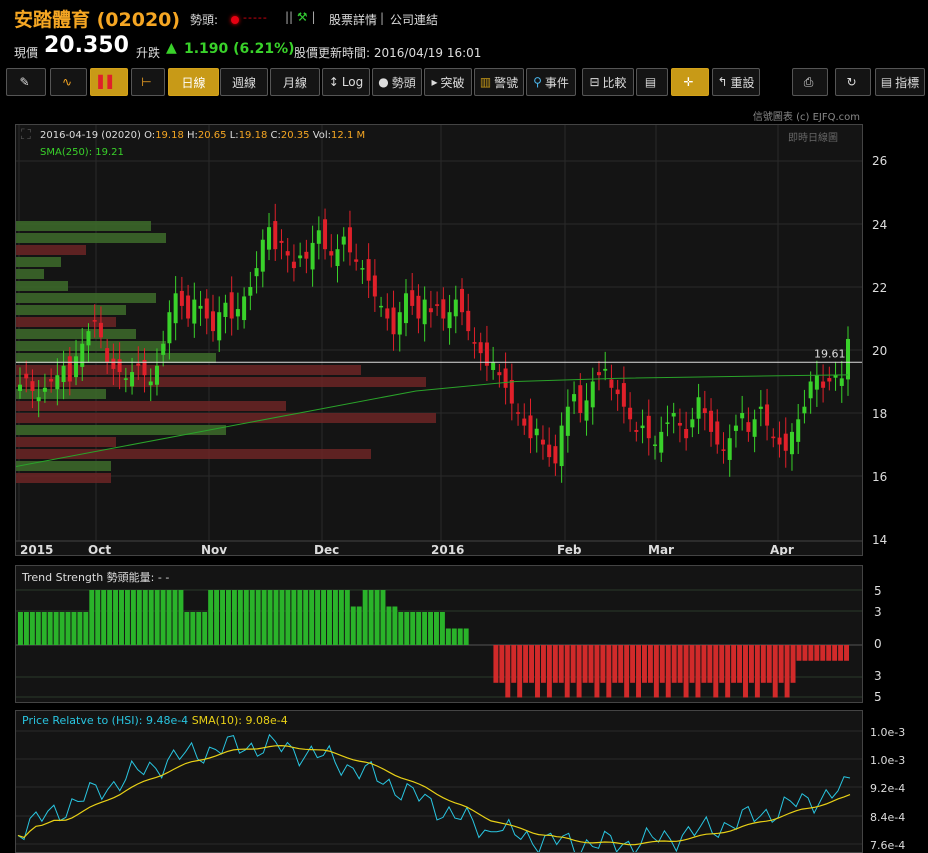 This screenshot has width=928, height=853. I want to click on breakout-button: ▸ 突破, so click(448, 82).